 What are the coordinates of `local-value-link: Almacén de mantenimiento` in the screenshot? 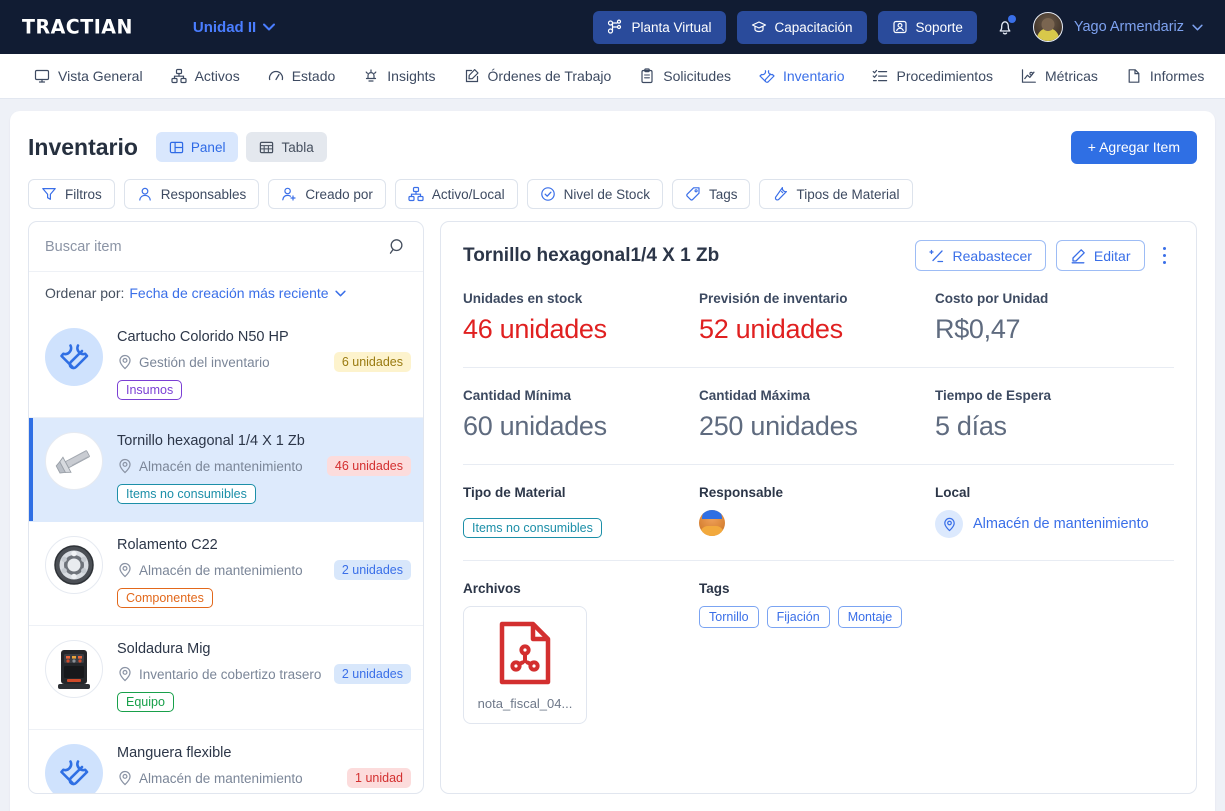 It's located at (1054, 524).